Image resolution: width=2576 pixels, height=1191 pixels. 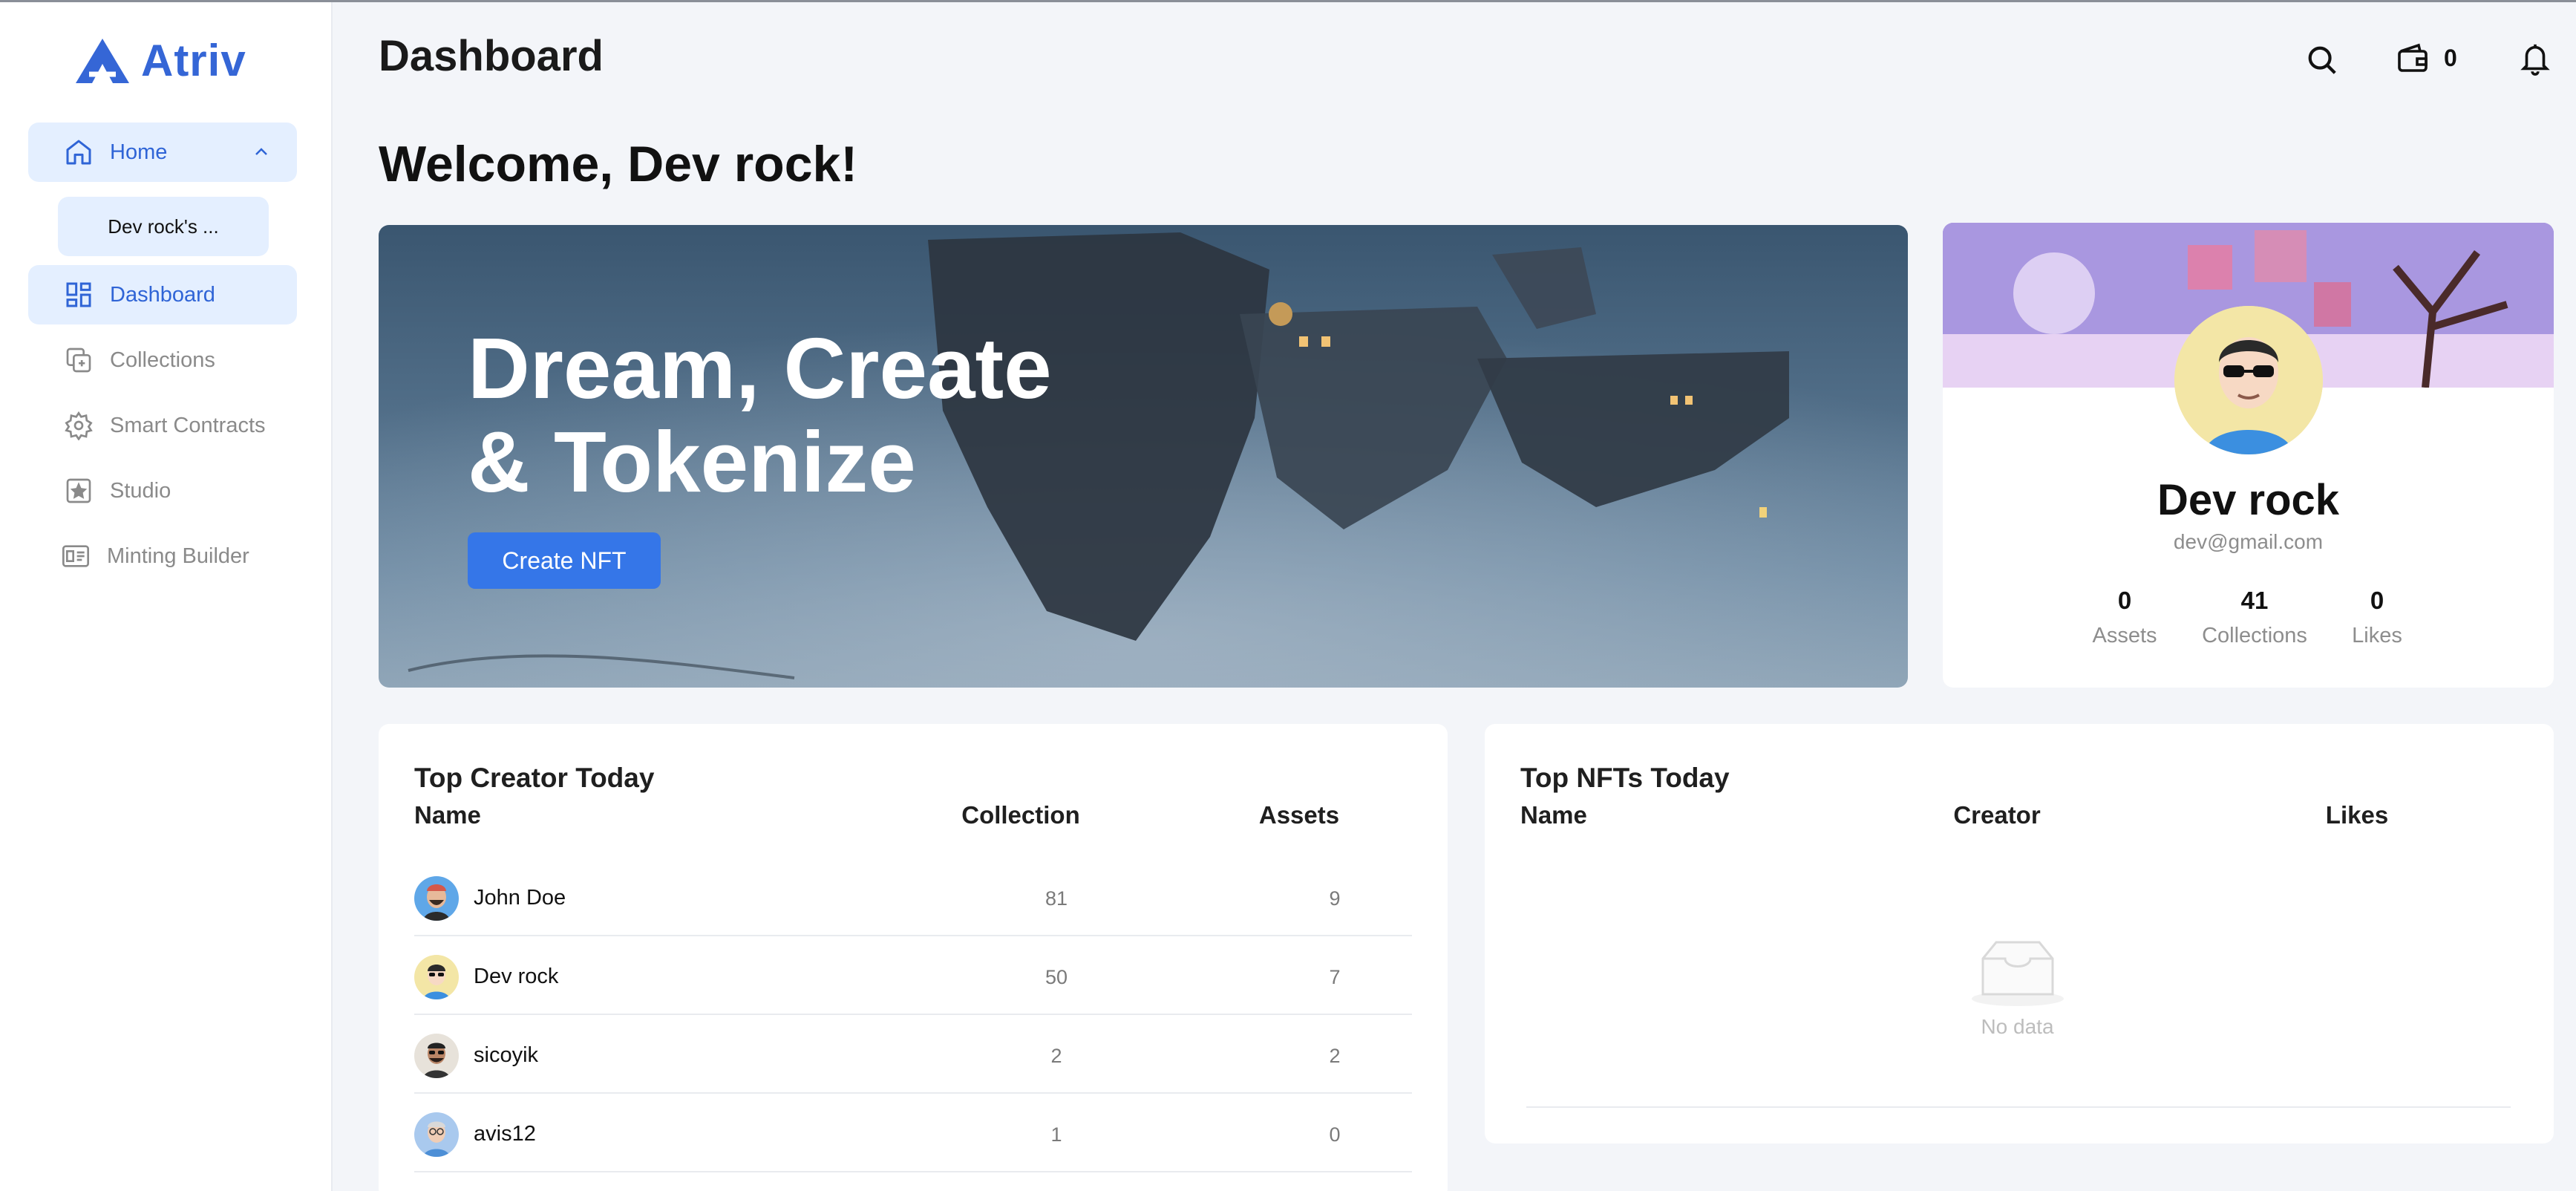 I want to click on sidebar-item-label: Dashboard, so click(x=162, y=294).